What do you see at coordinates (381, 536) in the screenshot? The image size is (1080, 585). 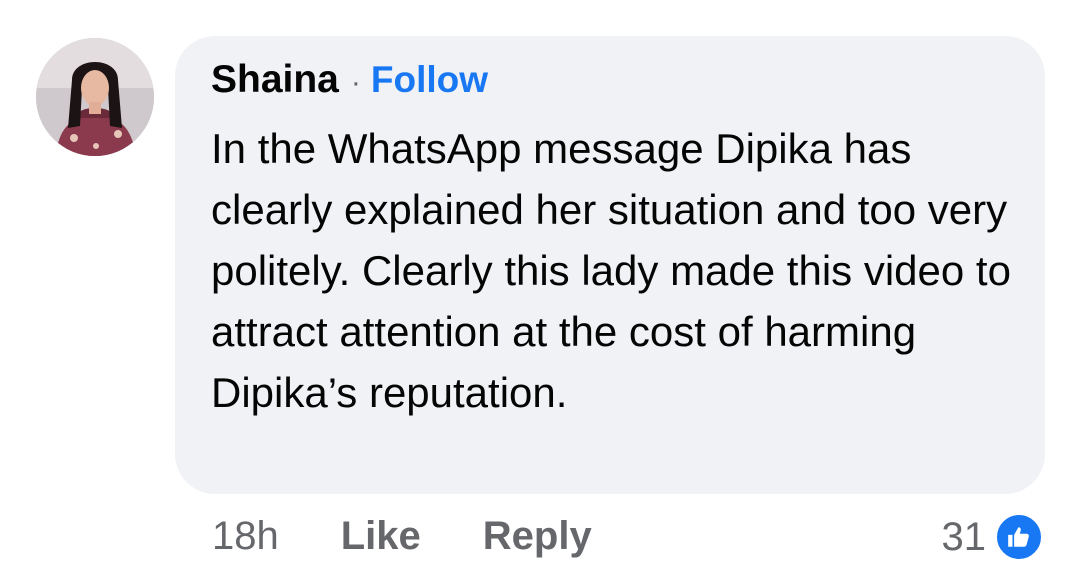 I see `like-button: Like` at bounding box center [381, 536].